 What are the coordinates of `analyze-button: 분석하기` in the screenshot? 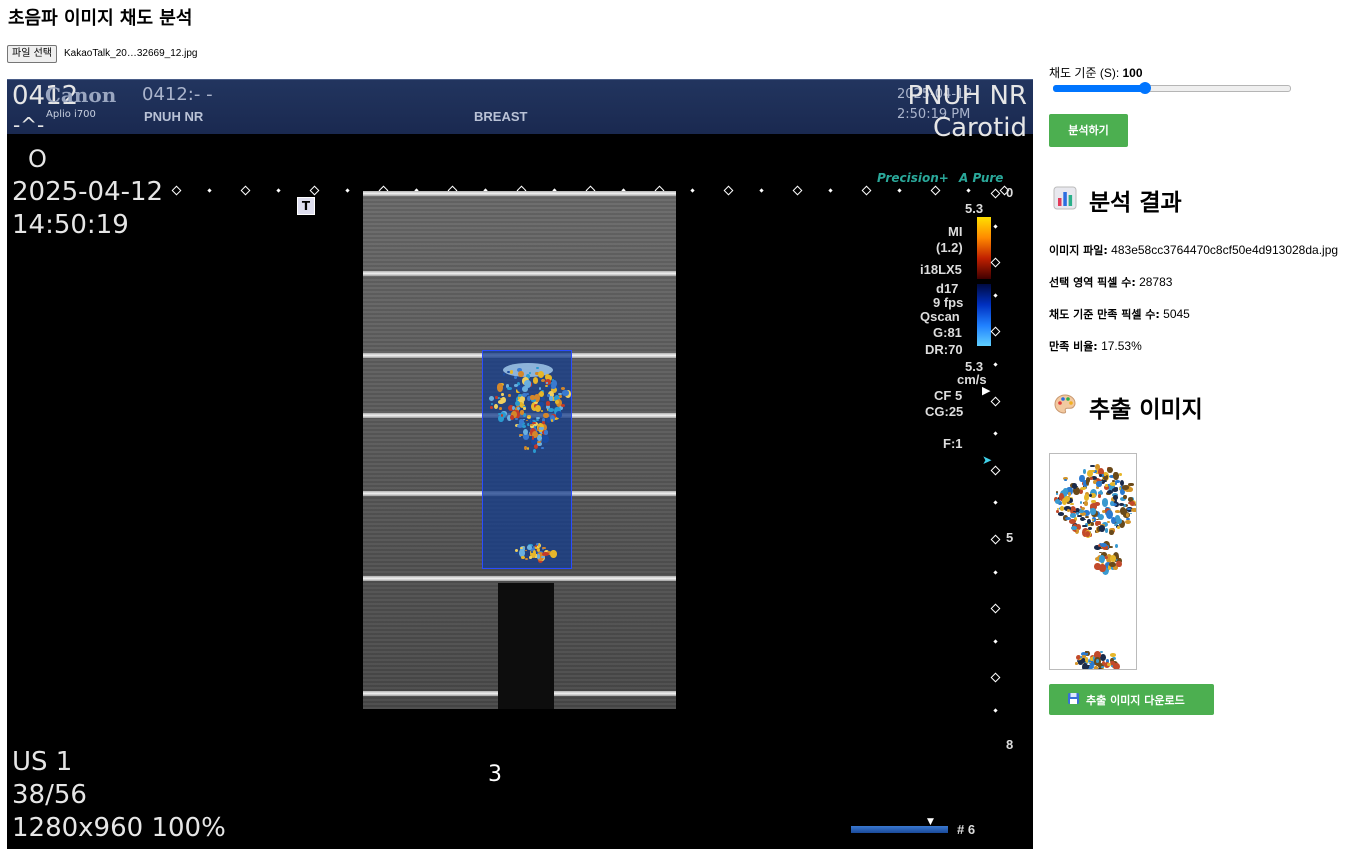 It's located at (1088, 130).